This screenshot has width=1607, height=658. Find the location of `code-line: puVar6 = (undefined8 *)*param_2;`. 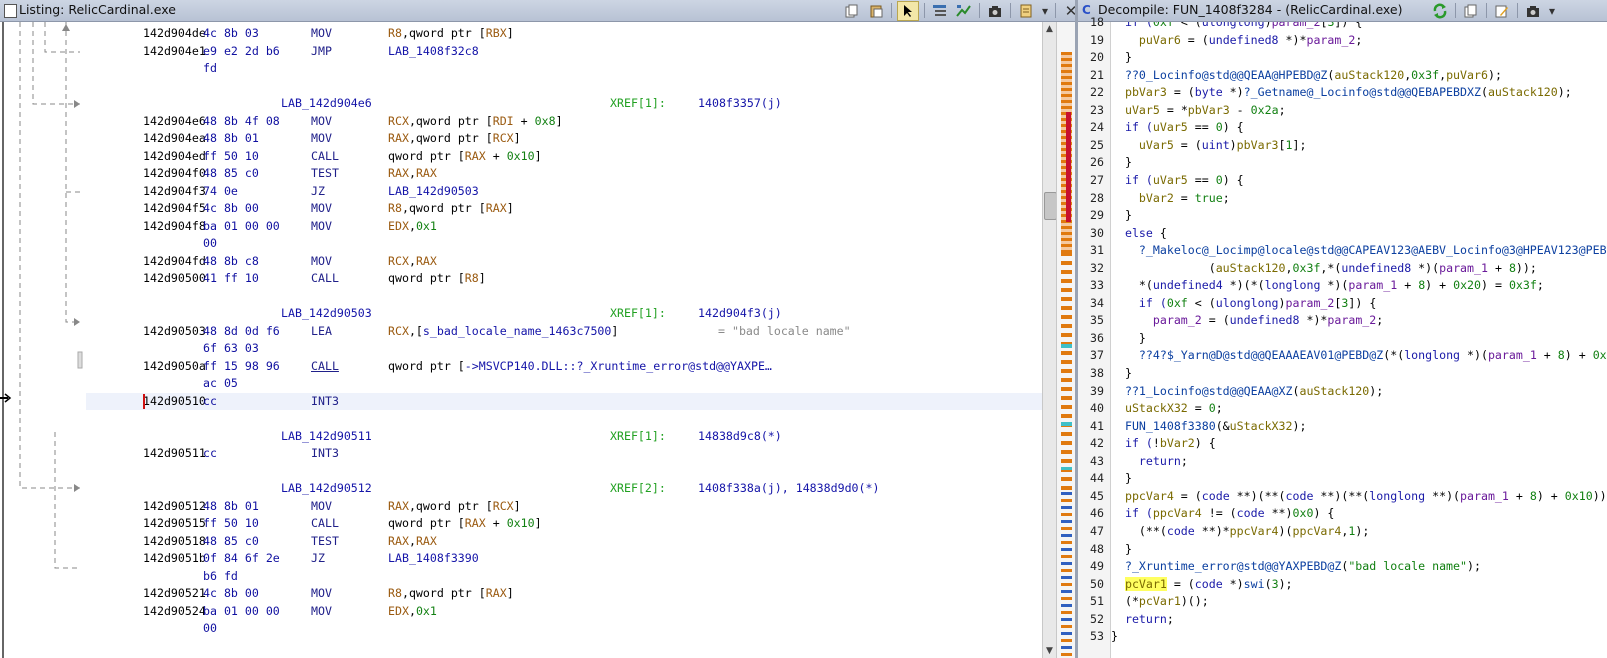

code-line: puVar6 = (undefined8 *)*param_2; is located at coordinates (1359, 41).